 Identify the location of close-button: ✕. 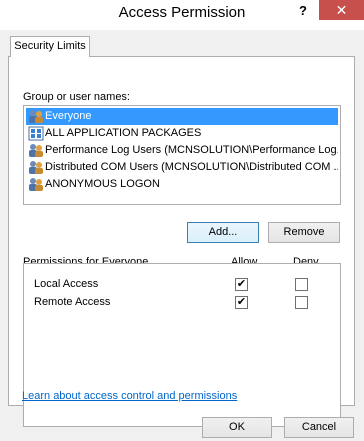
(341, 10).